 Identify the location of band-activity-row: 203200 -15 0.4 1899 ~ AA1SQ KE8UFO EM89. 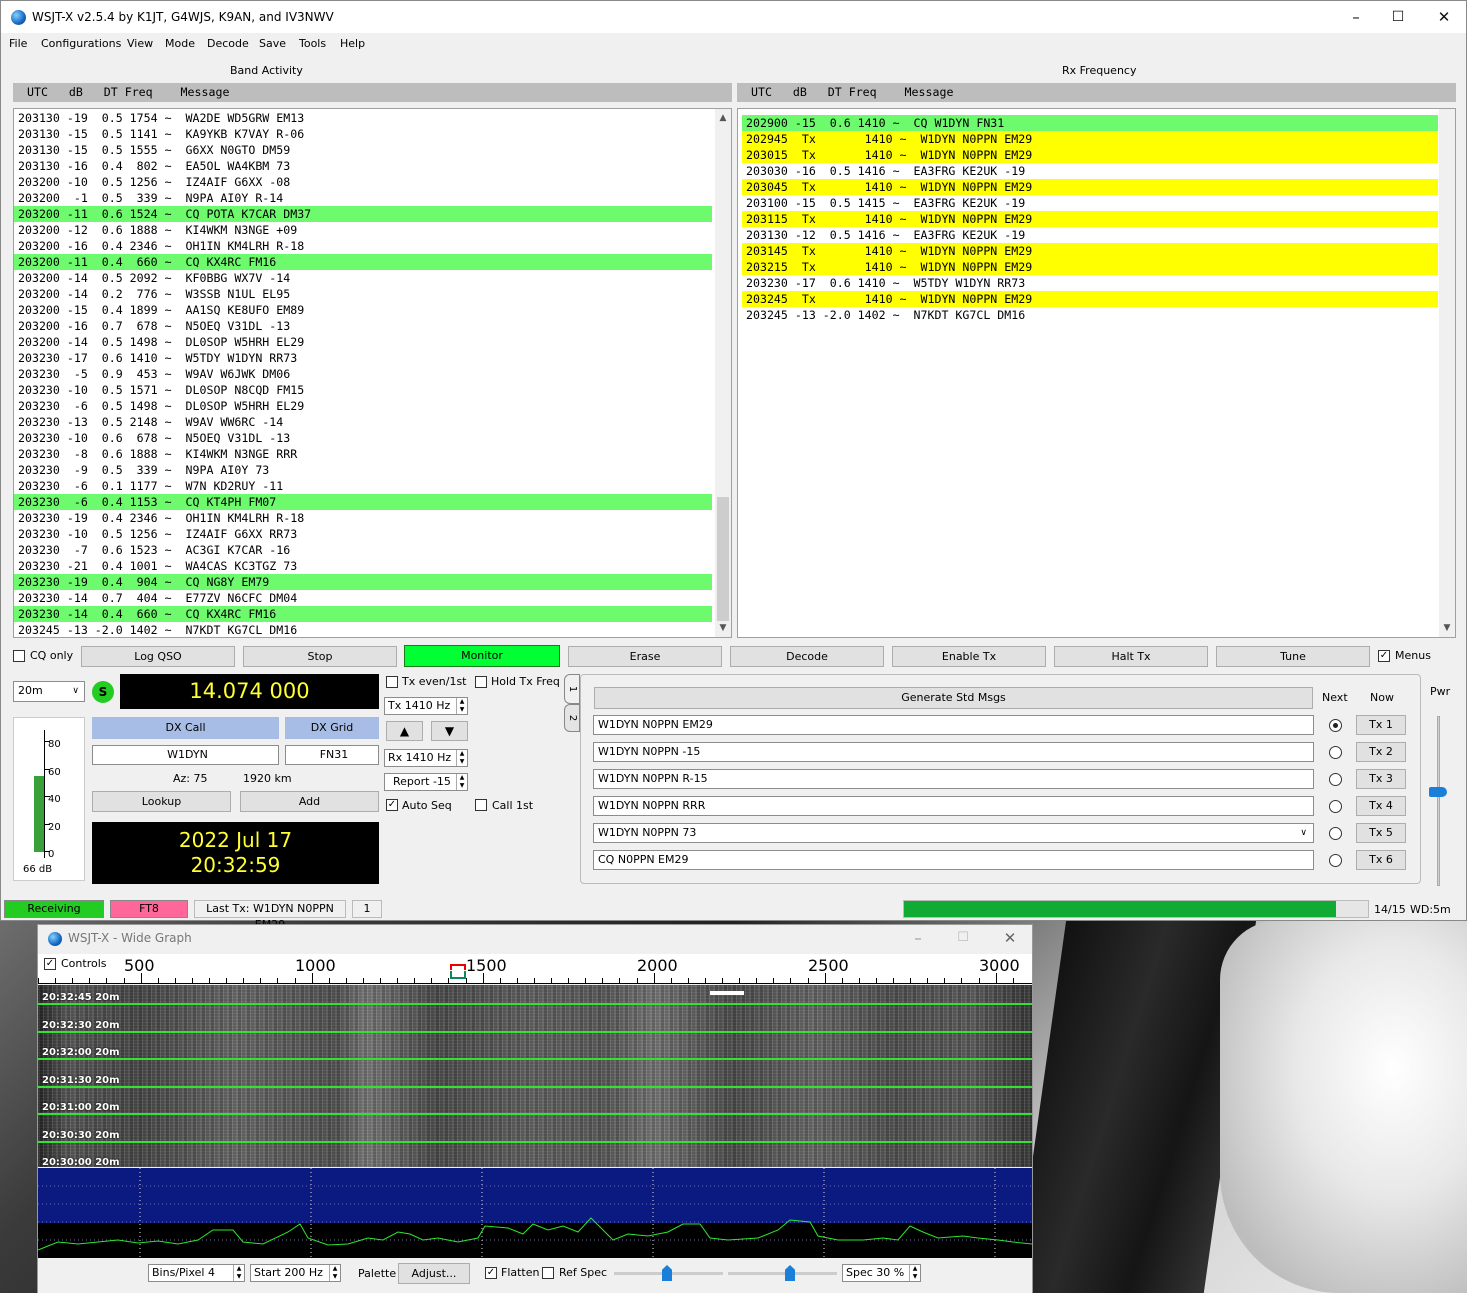
(363, 310).